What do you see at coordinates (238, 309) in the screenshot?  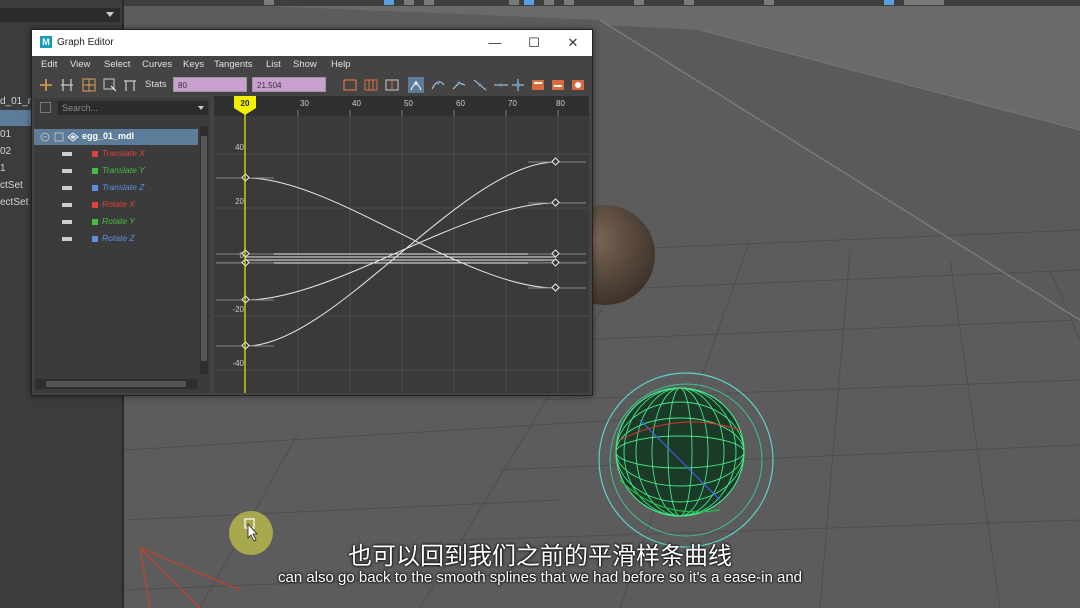 I see `value-tick-label: -20` at bounding box center [238, 309].